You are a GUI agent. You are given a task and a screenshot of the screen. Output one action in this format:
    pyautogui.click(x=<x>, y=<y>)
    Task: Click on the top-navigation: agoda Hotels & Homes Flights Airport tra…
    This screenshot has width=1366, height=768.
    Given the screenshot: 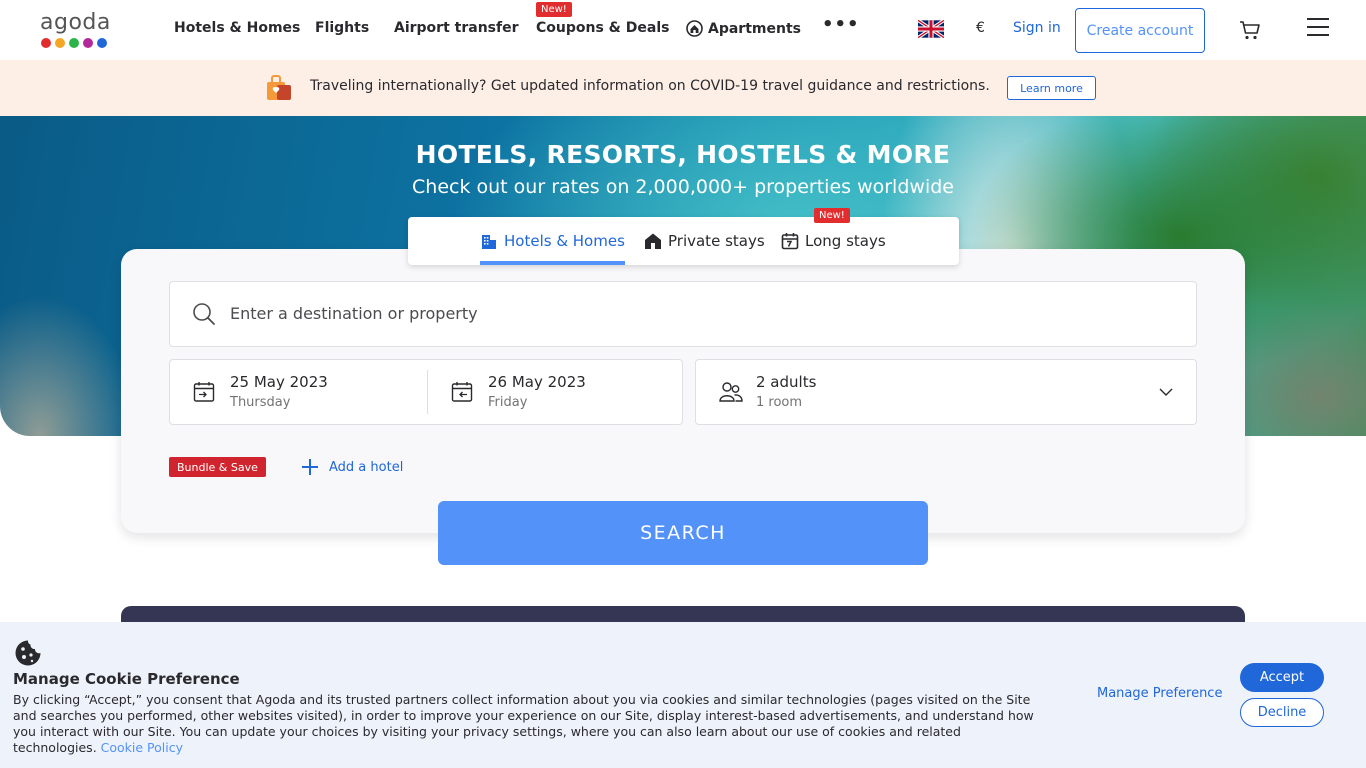 What is the action you would take?
    pyautogui.click(x=683, y=30)
    